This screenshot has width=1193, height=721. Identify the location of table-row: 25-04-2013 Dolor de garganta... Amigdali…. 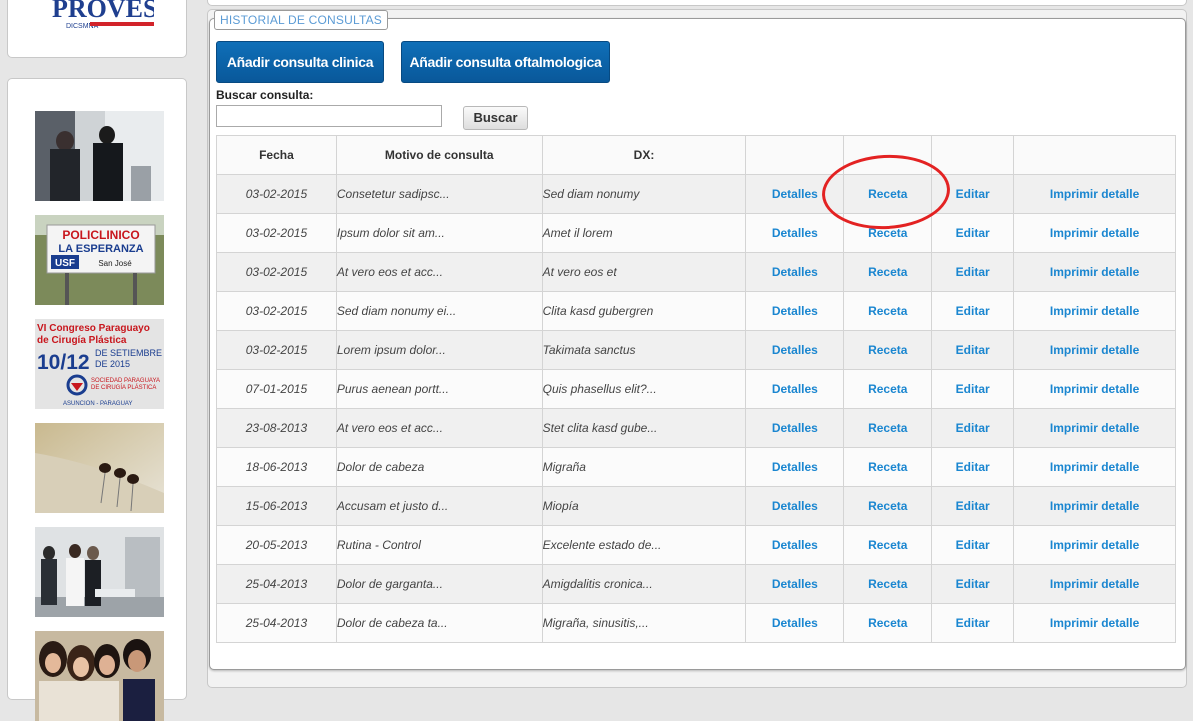
(696, 584).